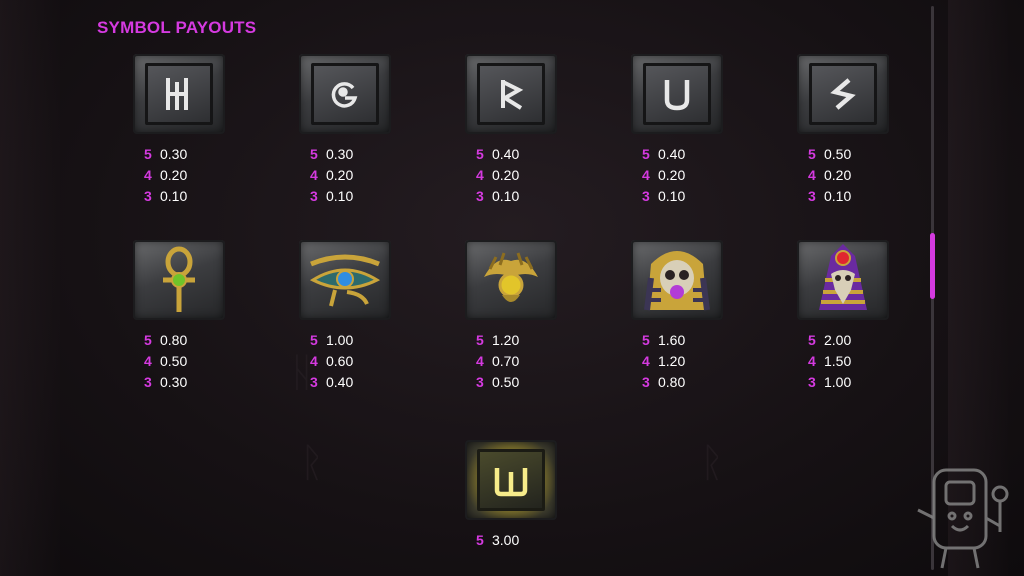 Image resolution: width=1024 pixels, height=576 pixels. Describe the element at coordinates (179, 279) in the screenshot. I see `ankh-icon` at that location.